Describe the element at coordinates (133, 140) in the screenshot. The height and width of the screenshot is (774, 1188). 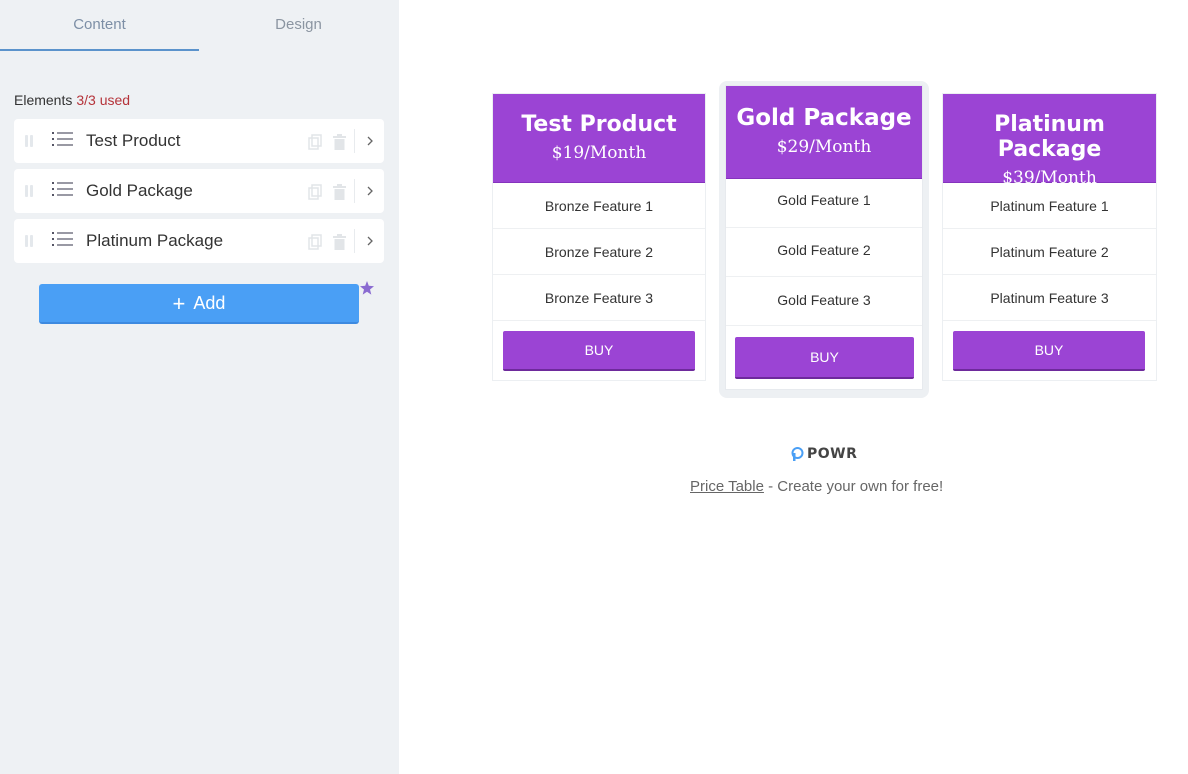
I see `element-label: Test Product` at that location.